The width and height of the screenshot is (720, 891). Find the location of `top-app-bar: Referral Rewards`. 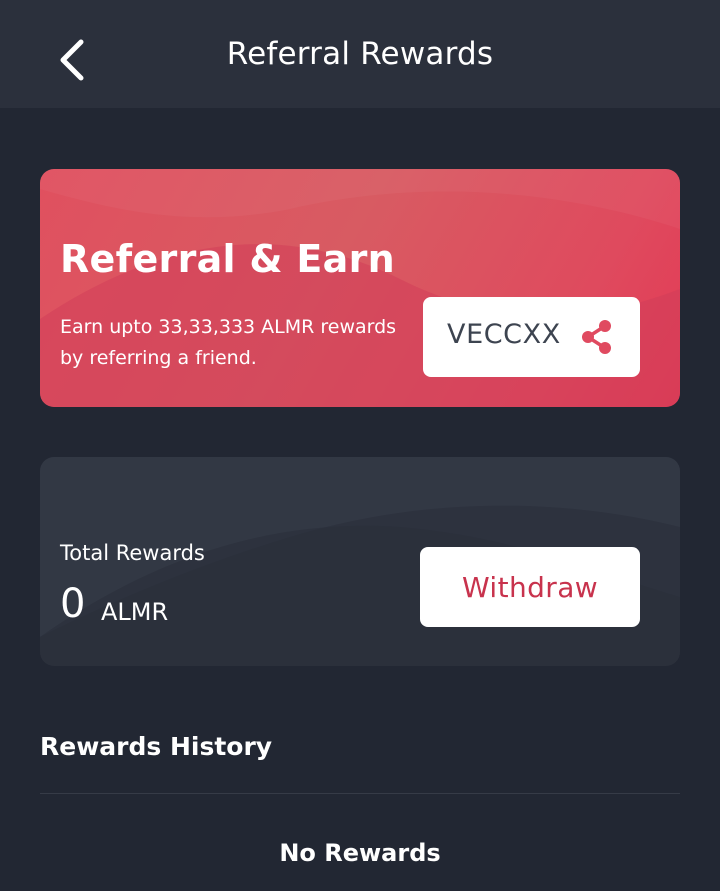

top-app-bar: Referral Rewards is located at coordinates (360, 54).